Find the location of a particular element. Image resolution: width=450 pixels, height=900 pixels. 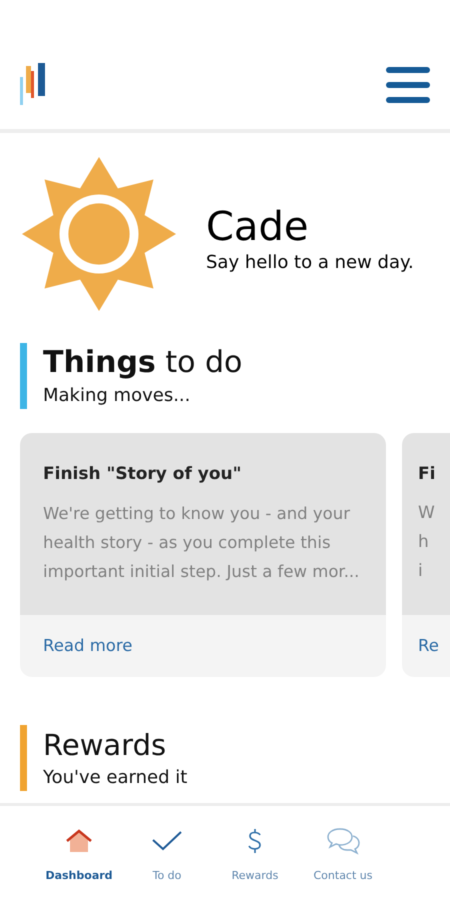

logo-icon is located at coordinates (33, 84).